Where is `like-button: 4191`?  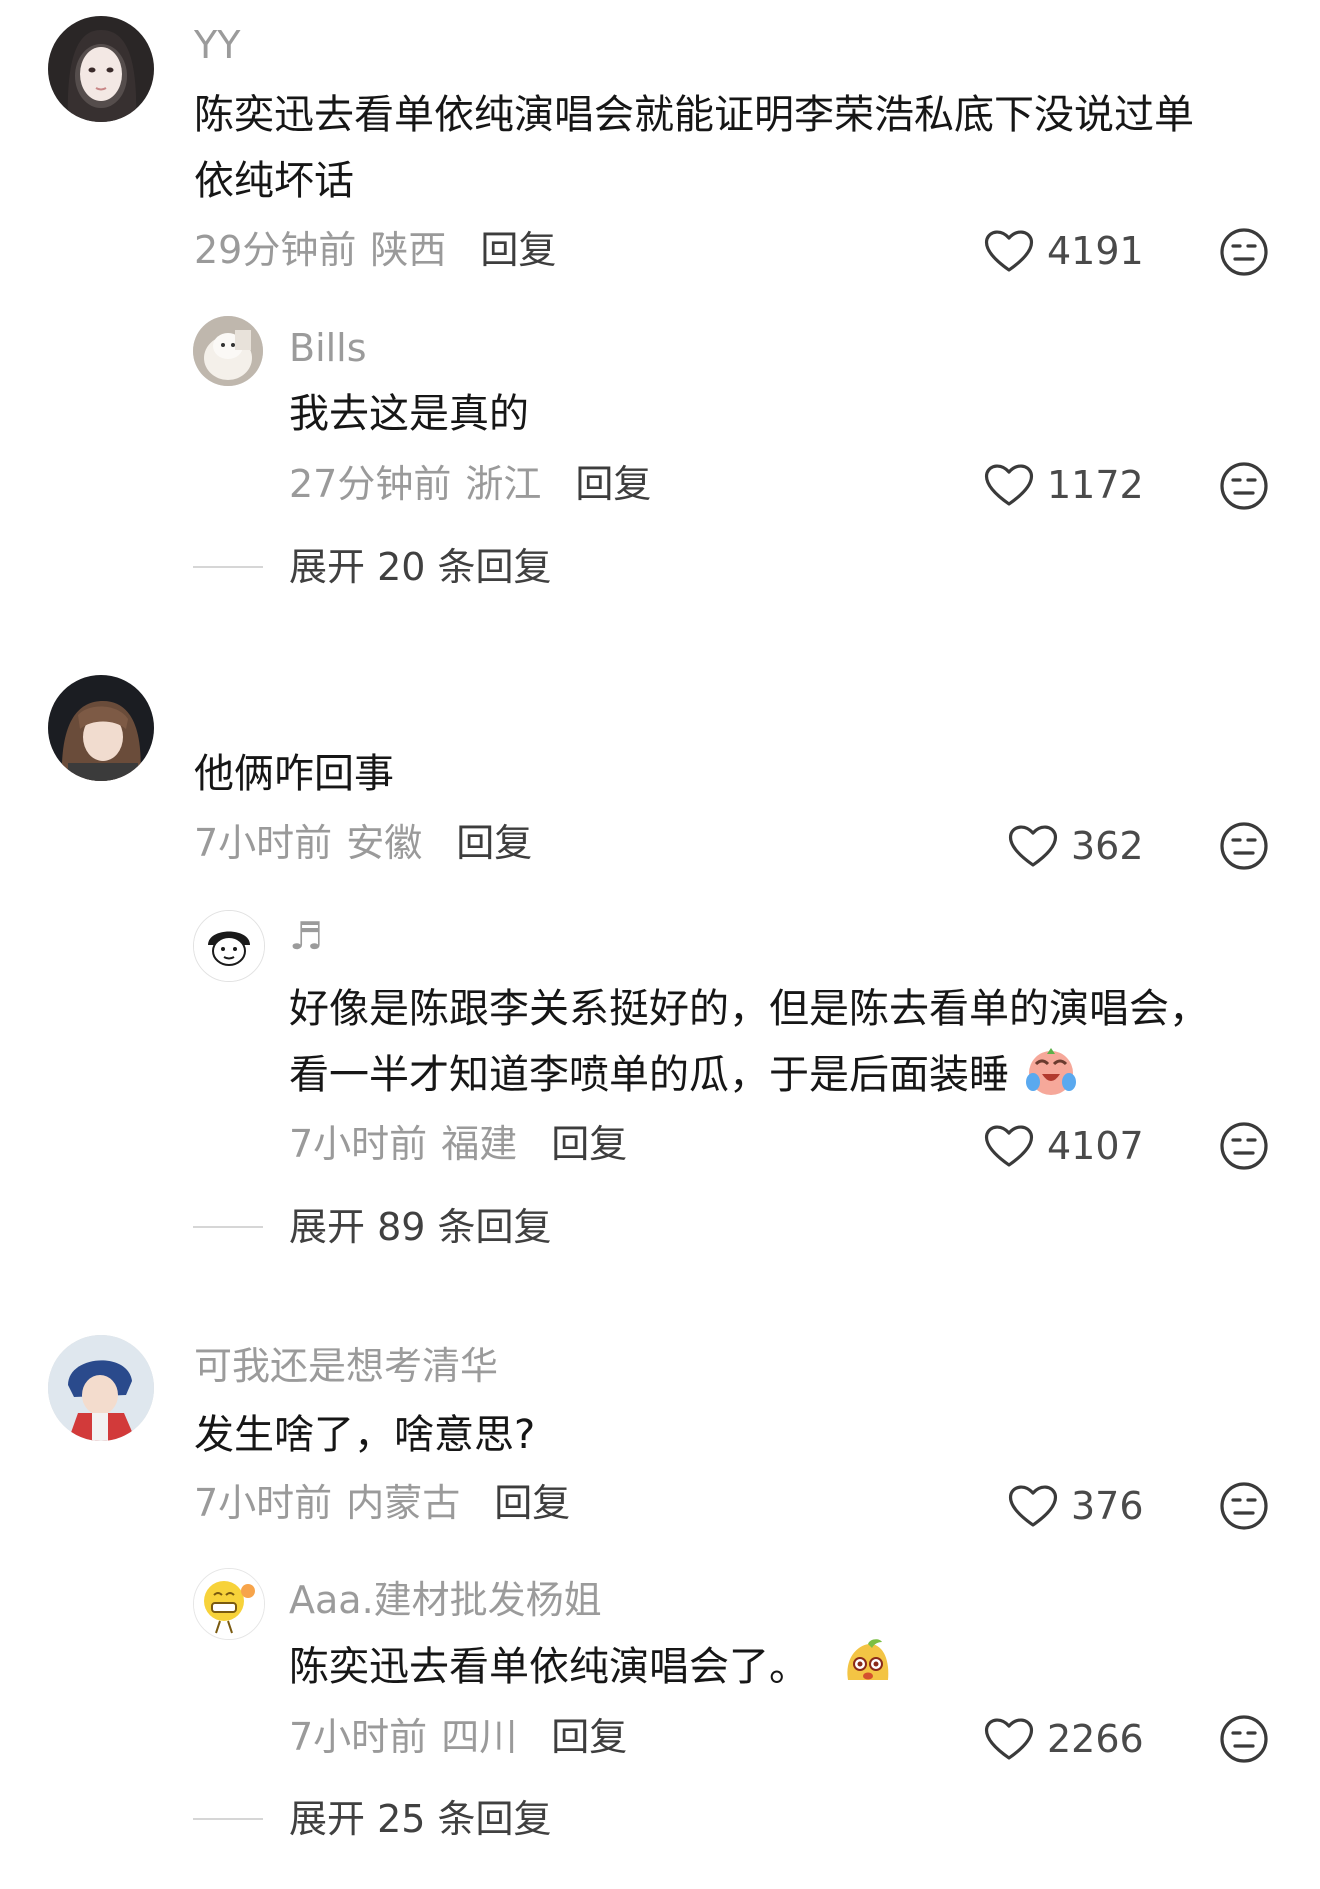
like-button: 4191 is located at coordinates (1063, 251).